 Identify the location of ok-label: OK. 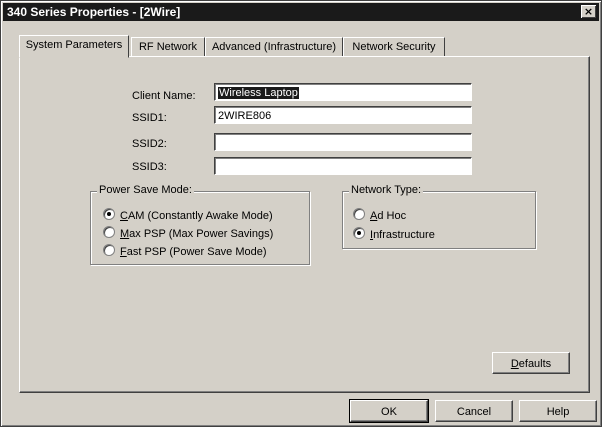
(389, 412).